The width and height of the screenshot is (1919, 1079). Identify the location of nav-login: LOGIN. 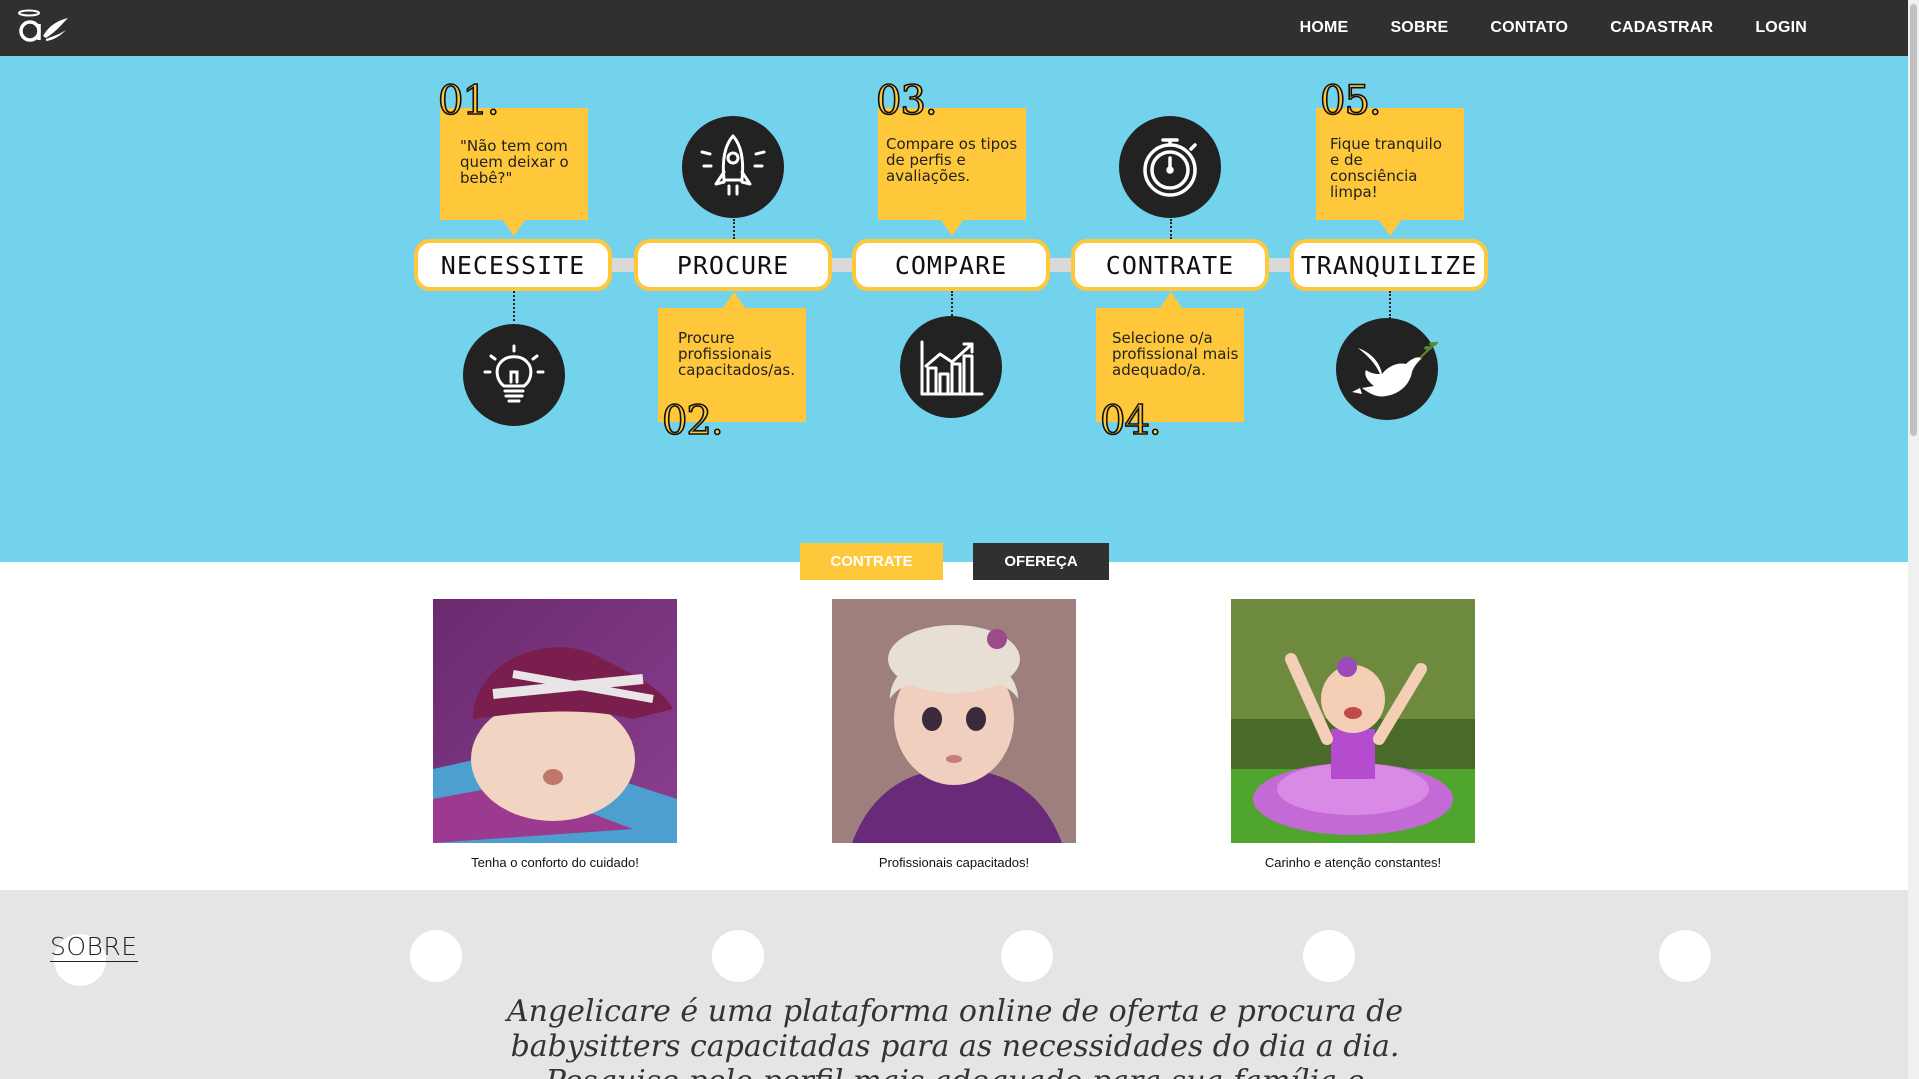
(1781, 28).